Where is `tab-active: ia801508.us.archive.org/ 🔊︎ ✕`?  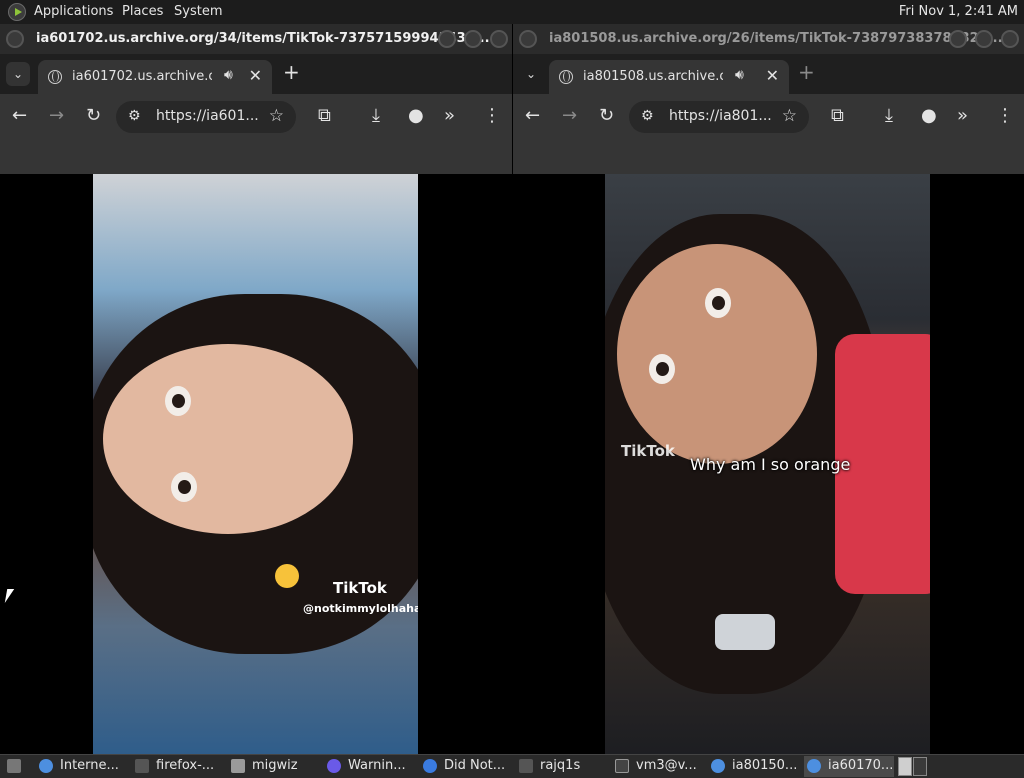
tab-active: ia801508.us.archive.org/ 🔊︎ ✕ is located at coordinates (669, 77).